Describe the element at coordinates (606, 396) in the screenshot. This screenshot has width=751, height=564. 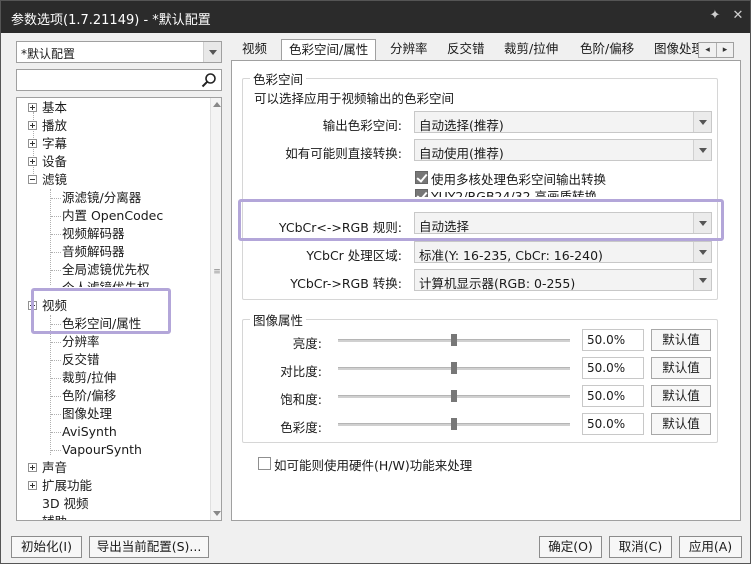
I see `saturation-value: 50.0%` at that location.